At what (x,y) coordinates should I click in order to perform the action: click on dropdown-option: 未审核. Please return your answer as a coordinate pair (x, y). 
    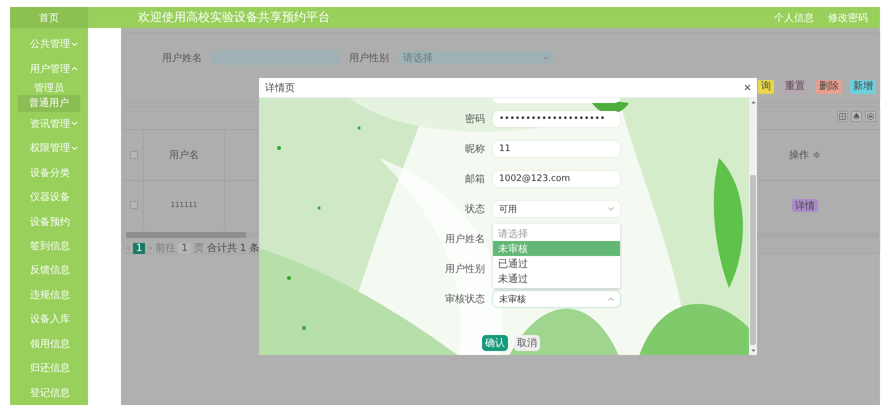
    Looking at the image, I should click on (556, 248).